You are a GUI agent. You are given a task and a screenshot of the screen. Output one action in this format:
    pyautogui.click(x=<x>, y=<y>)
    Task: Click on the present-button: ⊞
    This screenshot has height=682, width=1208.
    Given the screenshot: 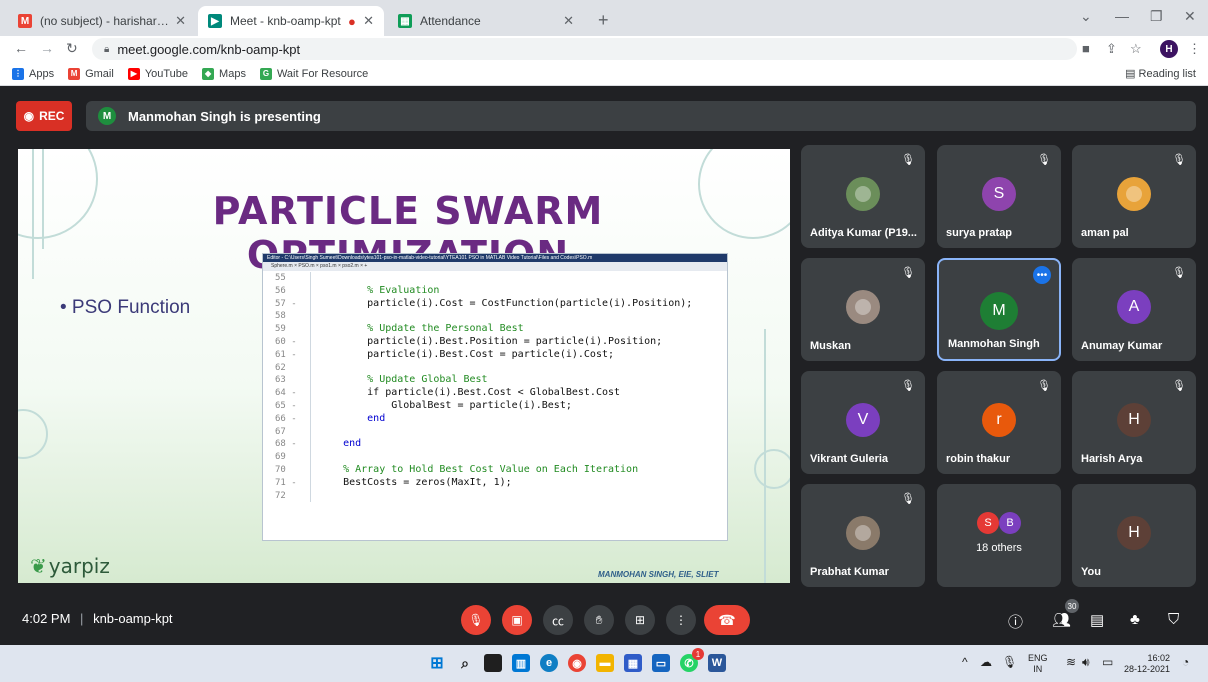 What is the action you would take?
    pyautogui.click(x=640, y=620)
    